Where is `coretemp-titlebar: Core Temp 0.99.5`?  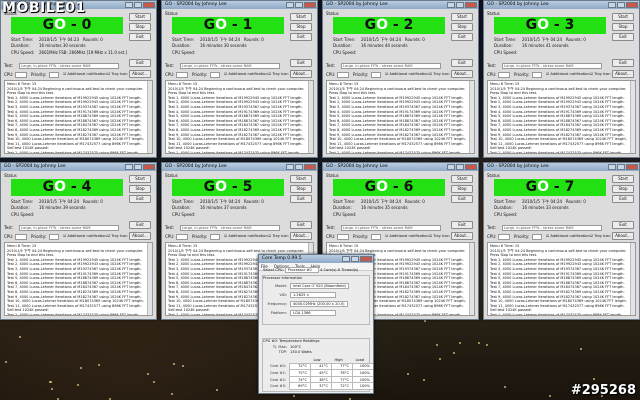
coretemp-titlebar: Core Temp 0.99.5 is located at coordinates (316, 259).